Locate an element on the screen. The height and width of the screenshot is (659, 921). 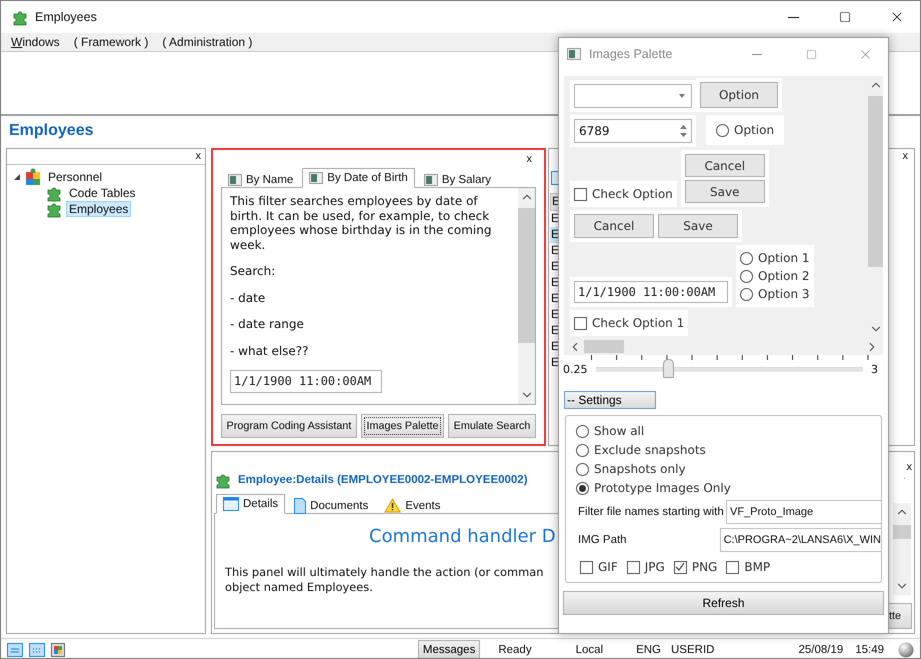
details-tab: Details is located at coordinates (251, 504).